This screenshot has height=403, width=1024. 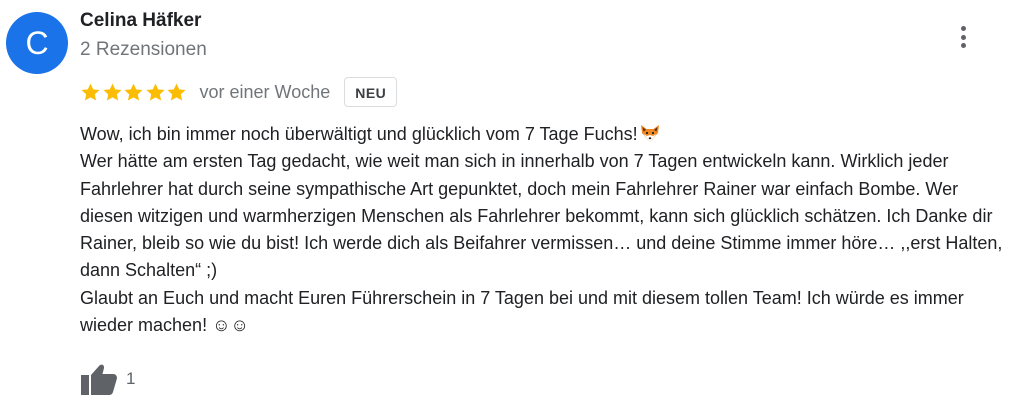 I want to click on author-review-count: 2 Rezensionen, so click(x=143, y=49).